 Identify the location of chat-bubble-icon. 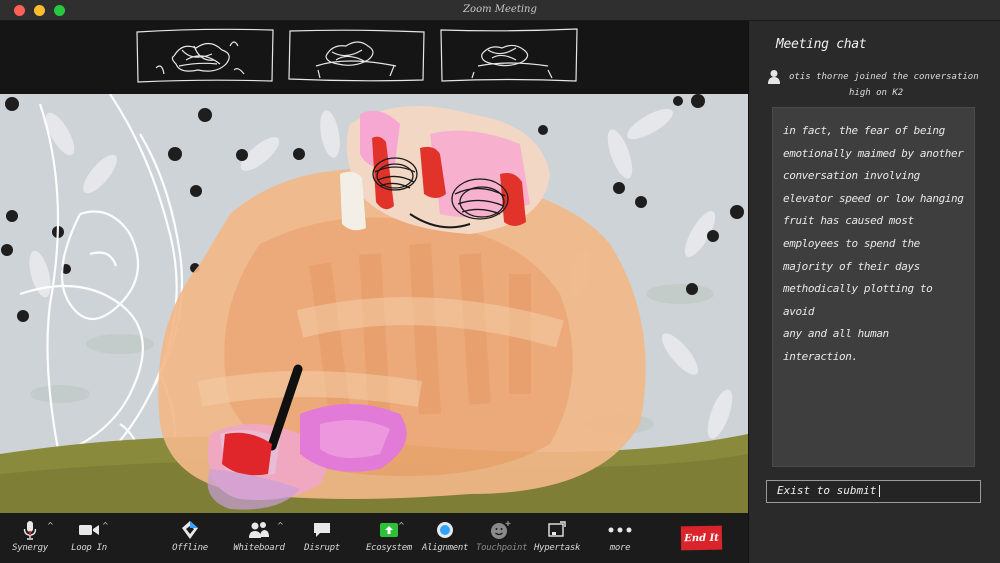
(322, 530).